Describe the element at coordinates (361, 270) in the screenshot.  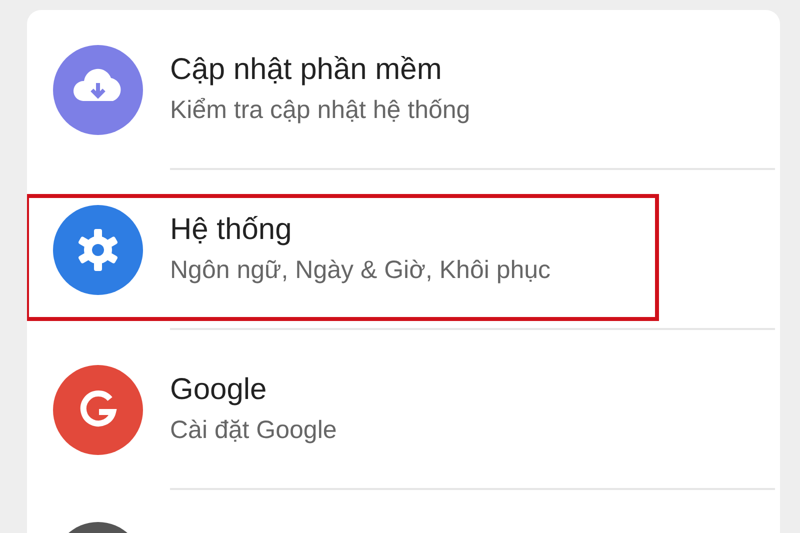
I see `setting-subtitle: Ngôn ngữ, Ngày & Giờ, Khôi phục` at that location.